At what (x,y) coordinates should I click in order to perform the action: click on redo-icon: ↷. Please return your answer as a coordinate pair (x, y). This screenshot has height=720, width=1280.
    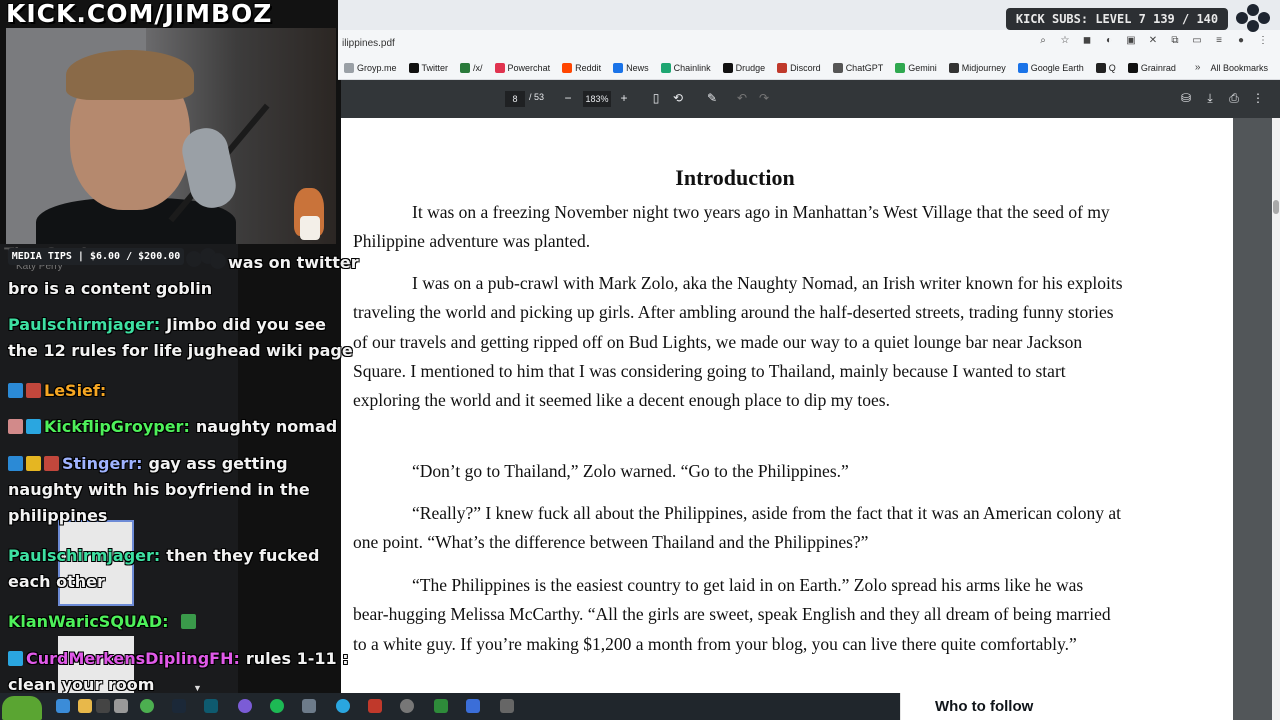
    Looking at the image, I should click on (764, 98).